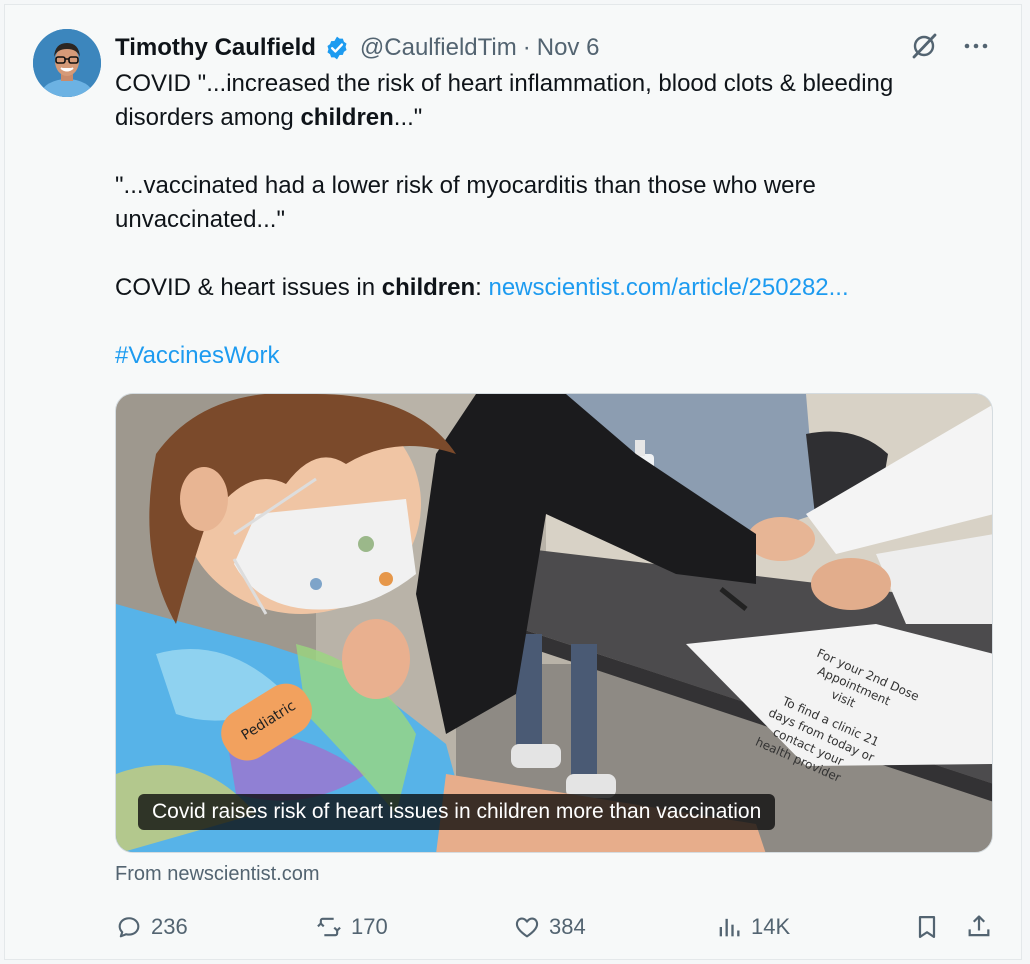  I want to click on bookmark-icon, so click(927, 927).